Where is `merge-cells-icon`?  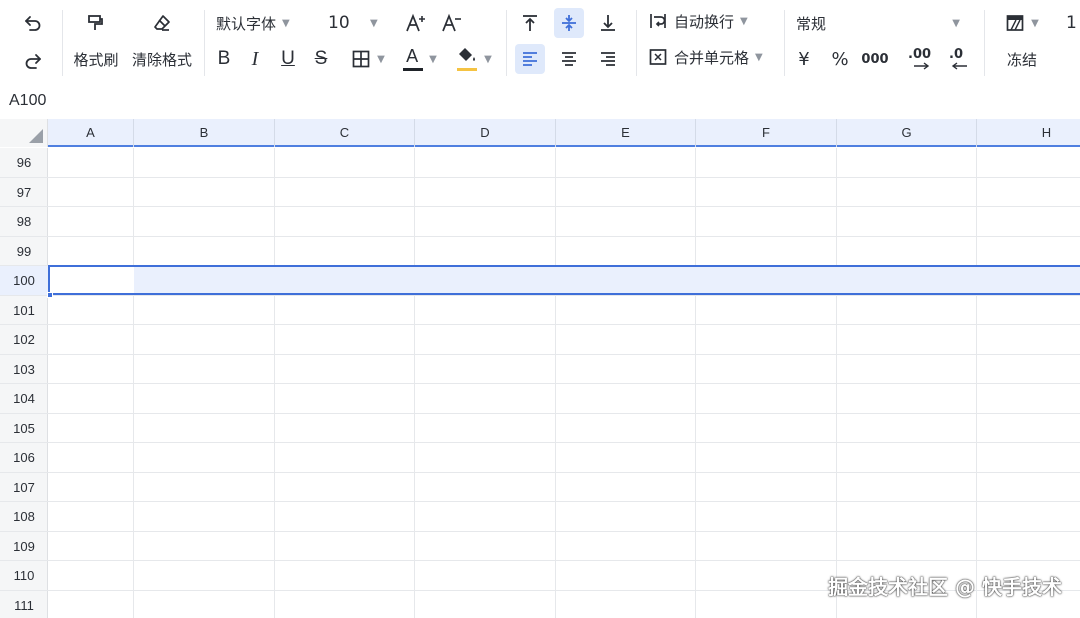
merge-cells-icon is located at coordinates (658, 57).